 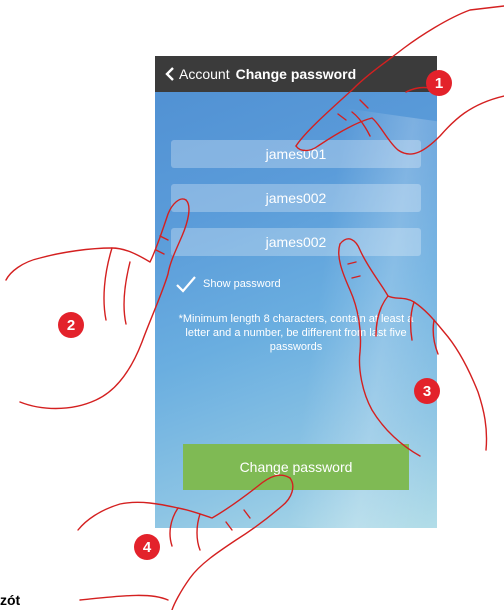 What do you see at coordinates (71, 325) in the screenshot?
I see `step-badge-2: 2` at bounding box center [71, 325].